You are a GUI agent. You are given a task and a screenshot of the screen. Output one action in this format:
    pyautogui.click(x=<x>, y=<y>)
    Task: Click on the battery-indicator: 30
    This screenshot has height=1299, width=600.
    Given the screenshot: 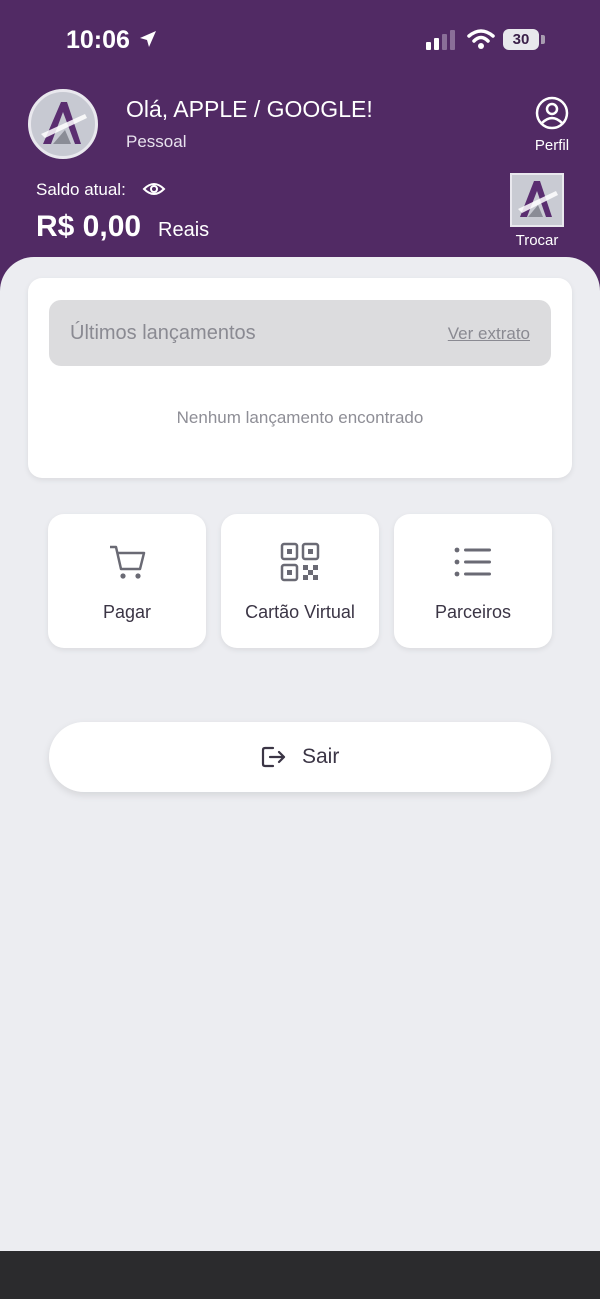 What is the action you would take?
    pyautogui.click(x=521, y=39)
    